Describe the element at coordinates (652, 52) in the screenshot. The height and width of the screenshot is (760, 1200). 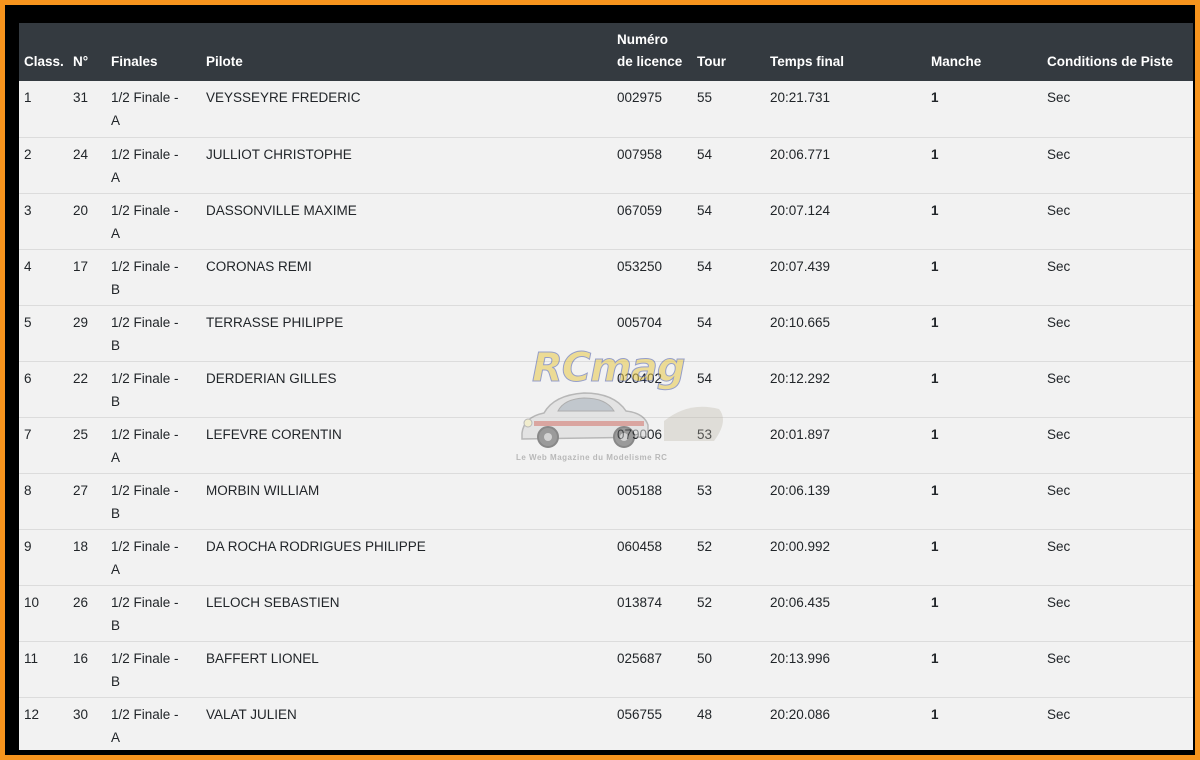
I see `col-header-license: Numéro de licence` at that location.